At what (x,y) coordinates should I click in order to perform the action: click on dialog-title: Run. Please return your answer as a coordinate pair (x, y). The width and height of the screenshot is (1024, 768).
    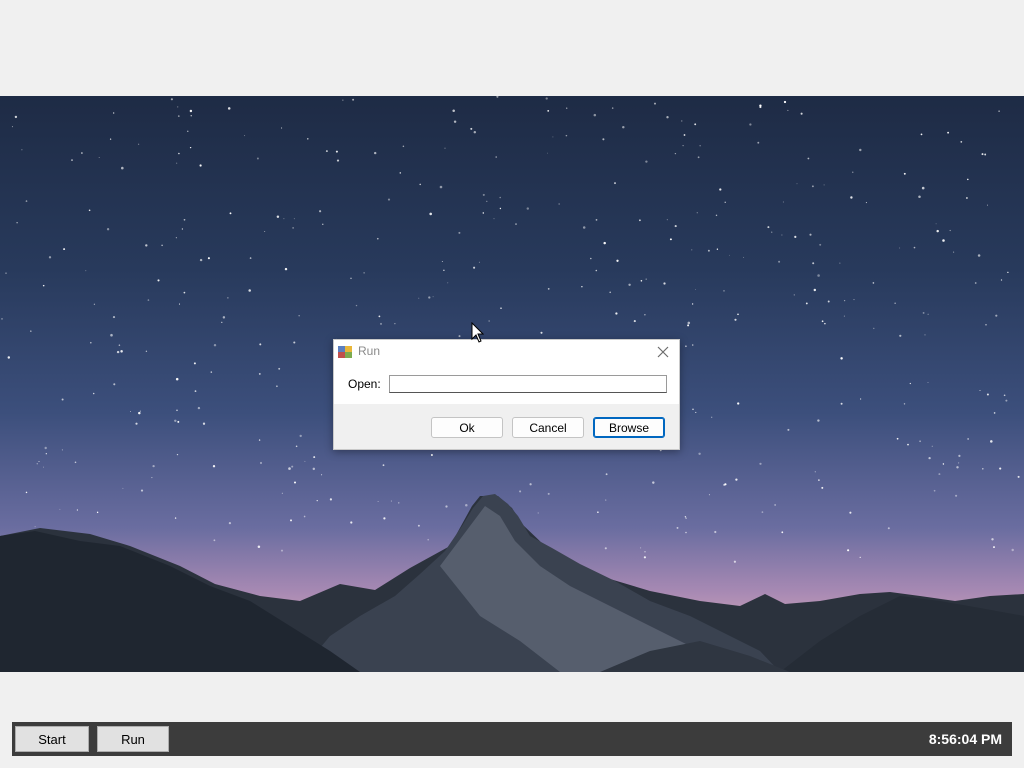
    Looking at the image, I should click on (369, 351).